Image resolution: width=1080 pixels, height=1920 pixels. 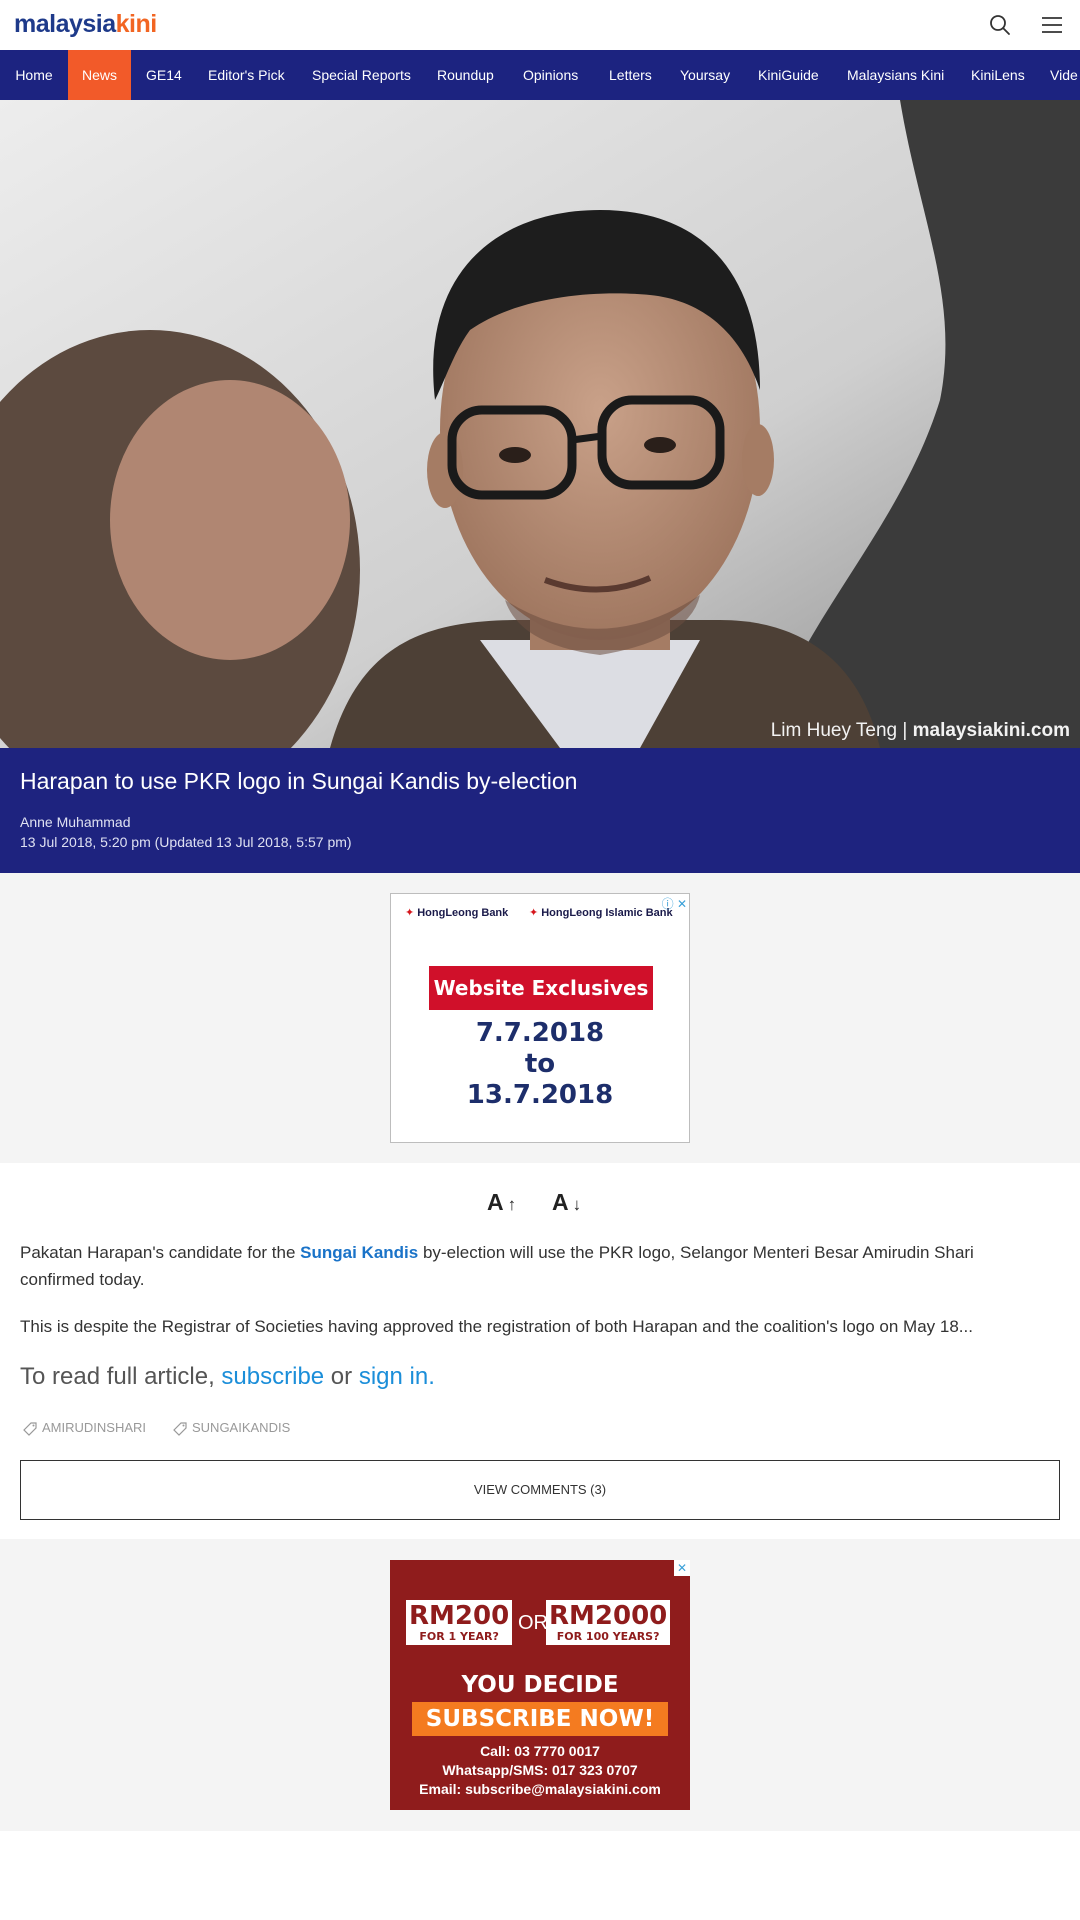 What do you see at coordinates (540, 1719) in the screenshot?
I see `ad-subscribe-now: SUBSCRIBE NOW!` at bounding box center [540, 1719].